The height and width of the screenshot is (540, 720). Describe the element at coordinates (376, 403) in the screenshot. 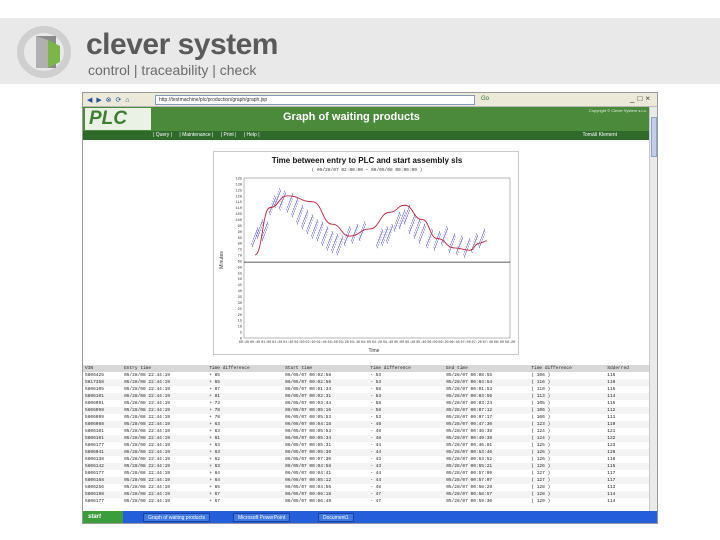

I see `table-cell: - 58` at that location.